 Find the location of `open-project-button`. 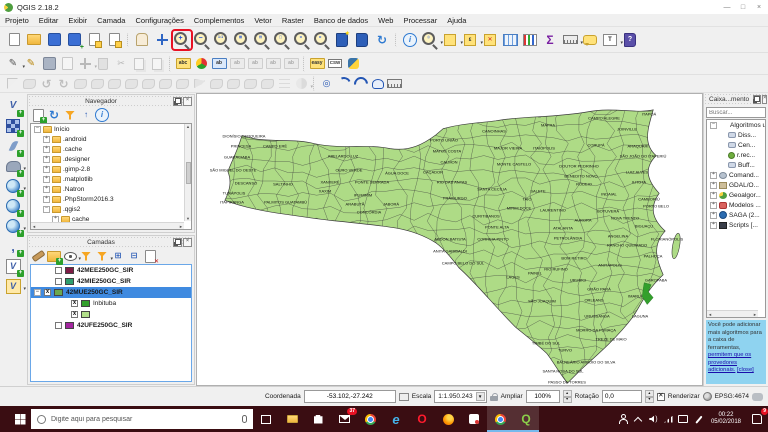

open-project-button is located at coordinates (34, 40).